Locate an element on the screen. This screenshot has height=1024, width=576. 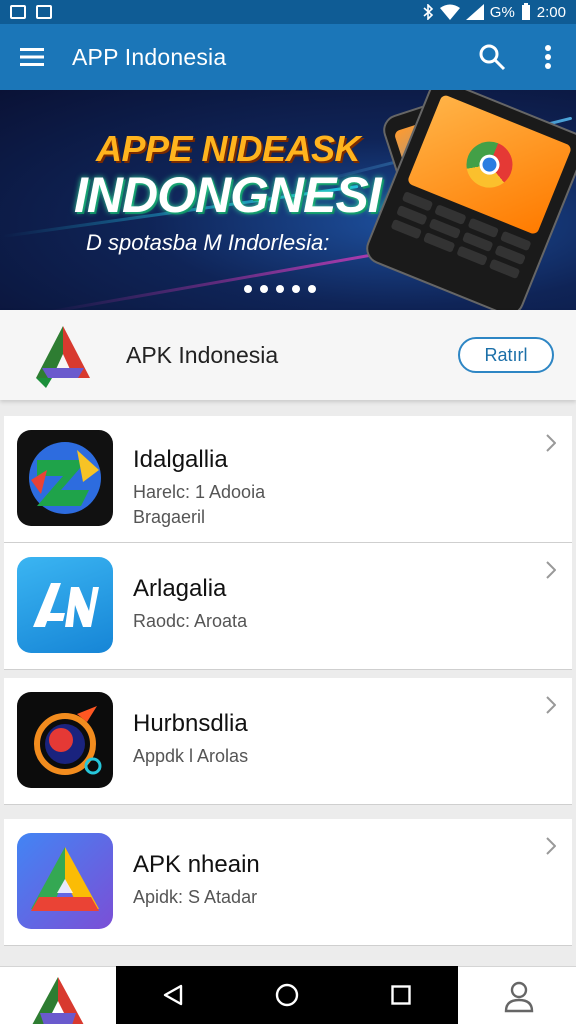
back-triangle-icon is located at coordinates (173, 995).